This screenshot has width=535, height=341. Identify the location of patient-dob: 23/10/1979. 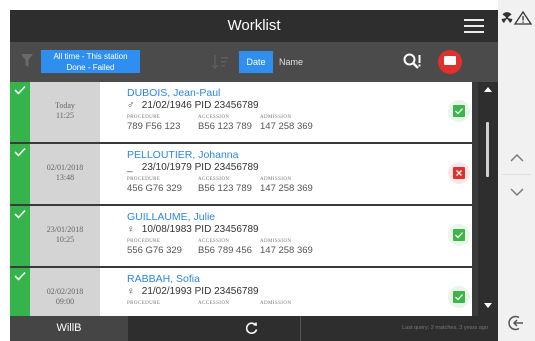
(166, 167).